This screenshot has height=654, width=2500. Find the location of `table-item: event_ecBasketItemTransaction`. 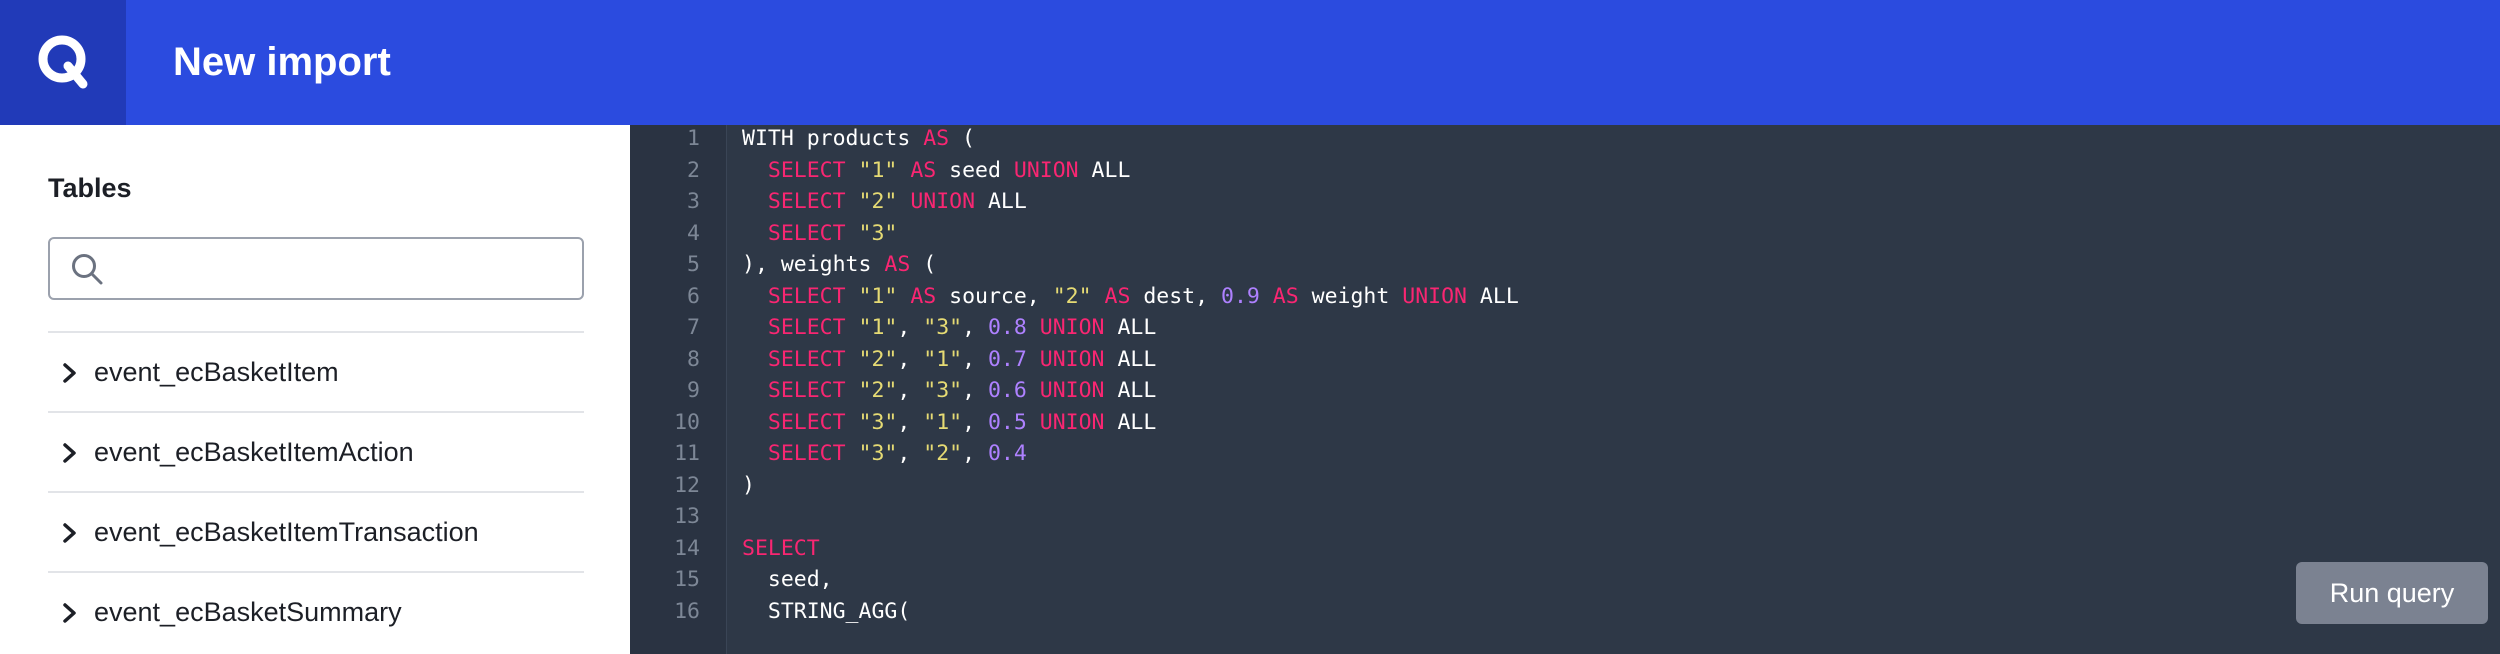

table-item: event_ecBasketItemTransaction is located at coordinates (316, 531).